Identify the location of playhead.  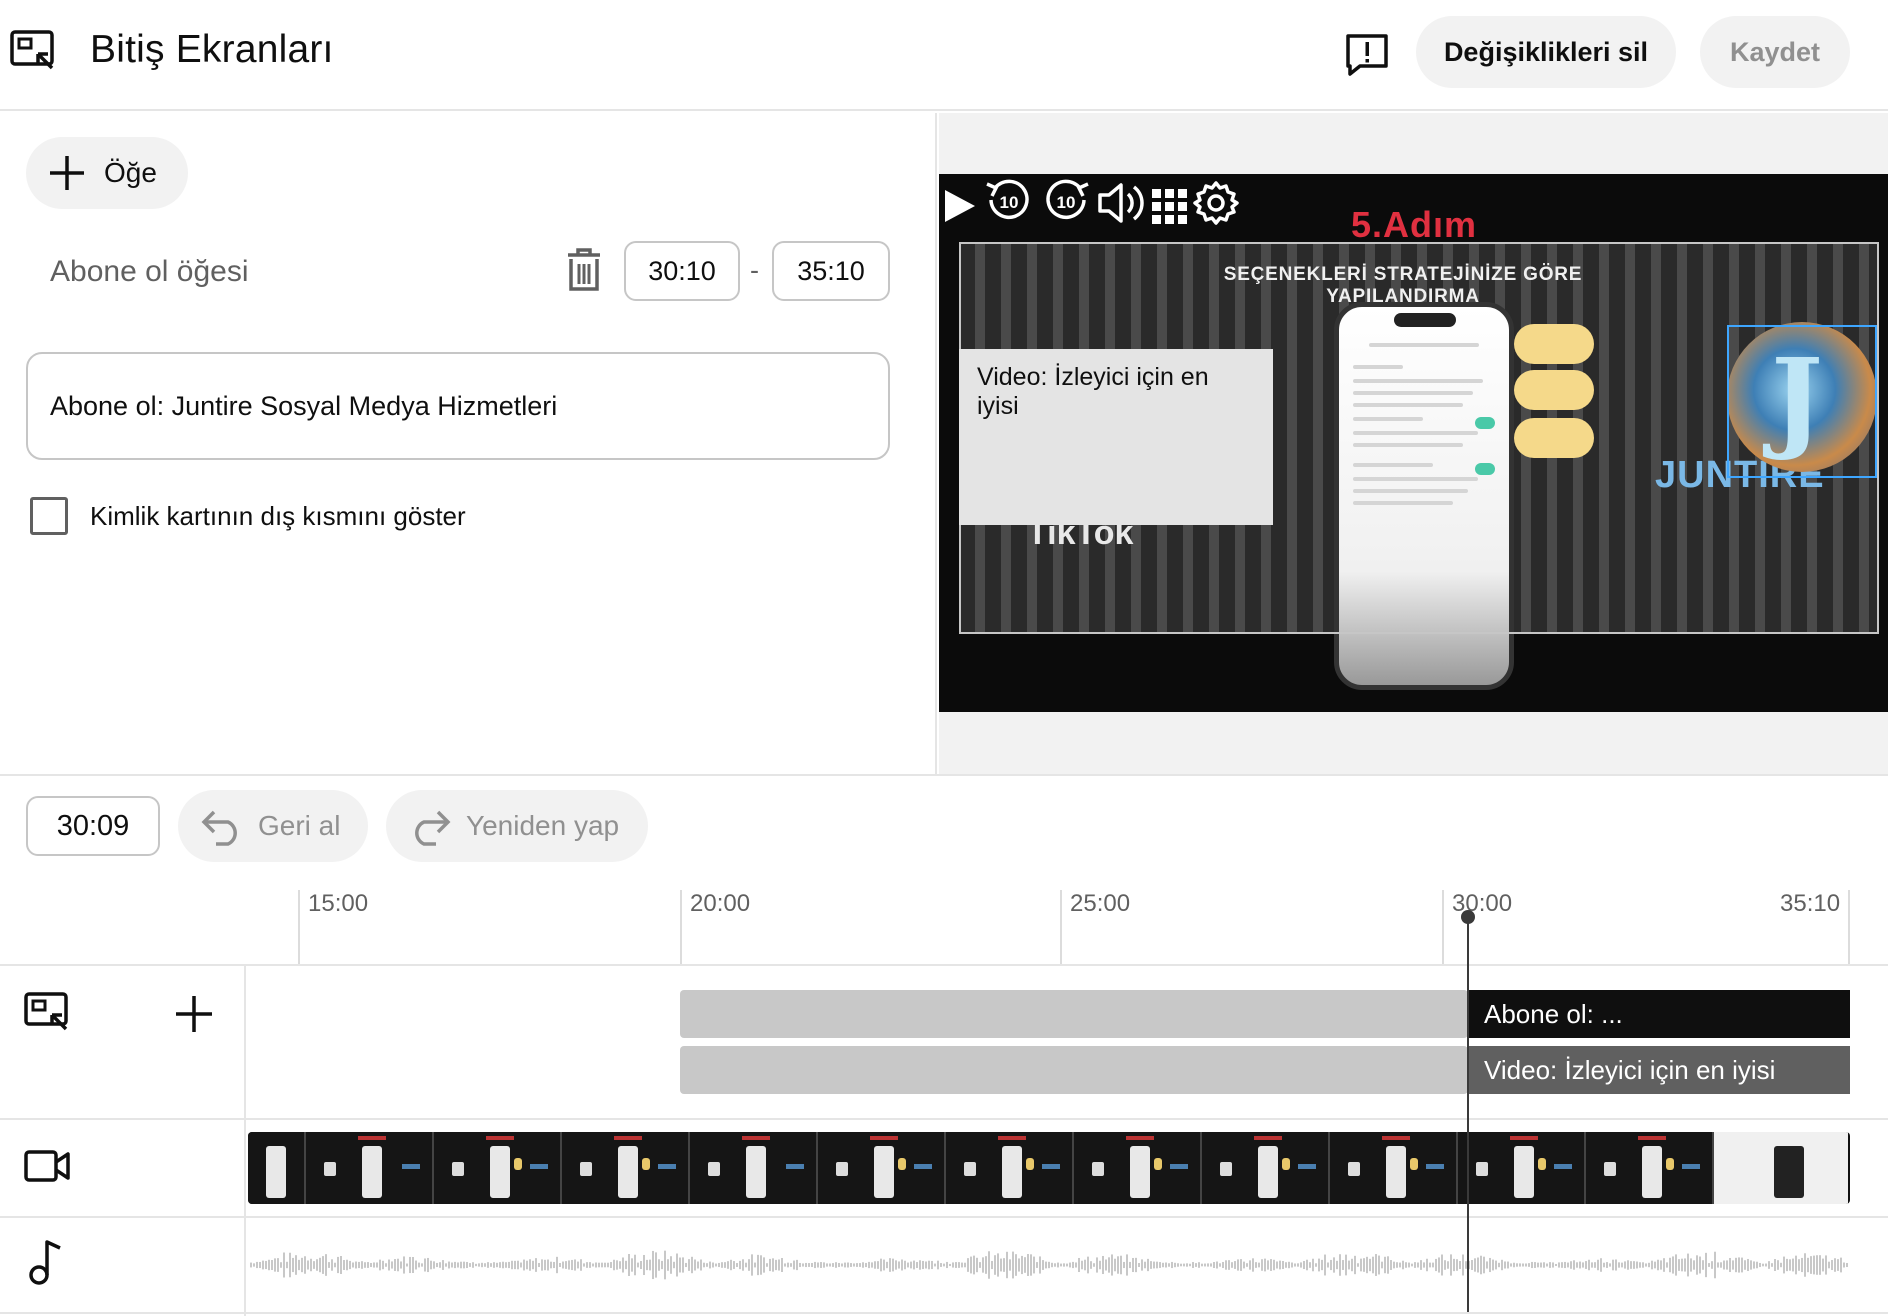
(1468, 1112).